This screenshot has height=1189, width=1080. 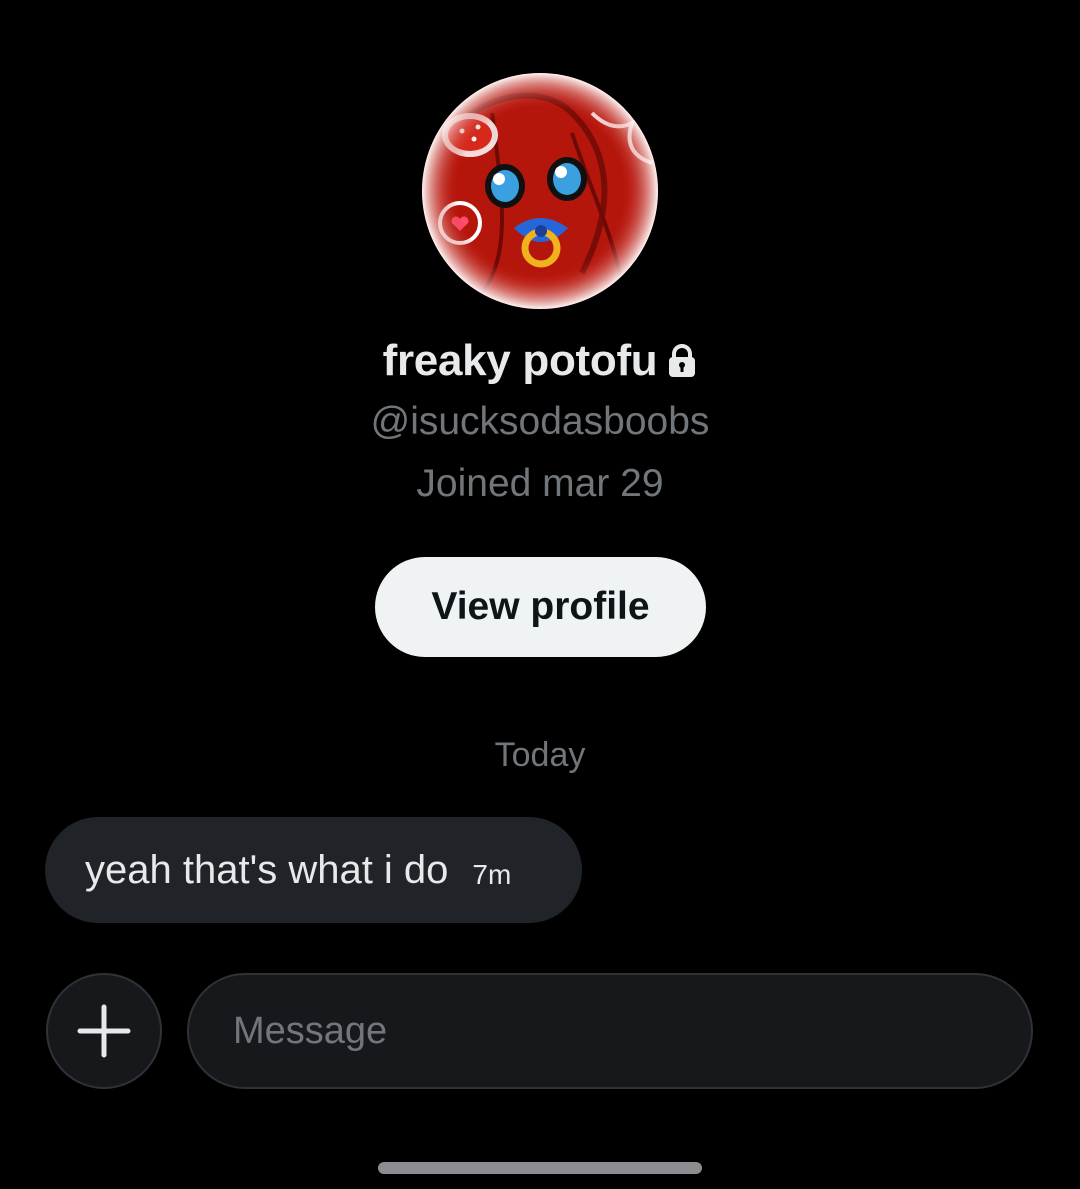 I want to click on user-handle: @isucksodasboobs, so click(x=540, y=421).